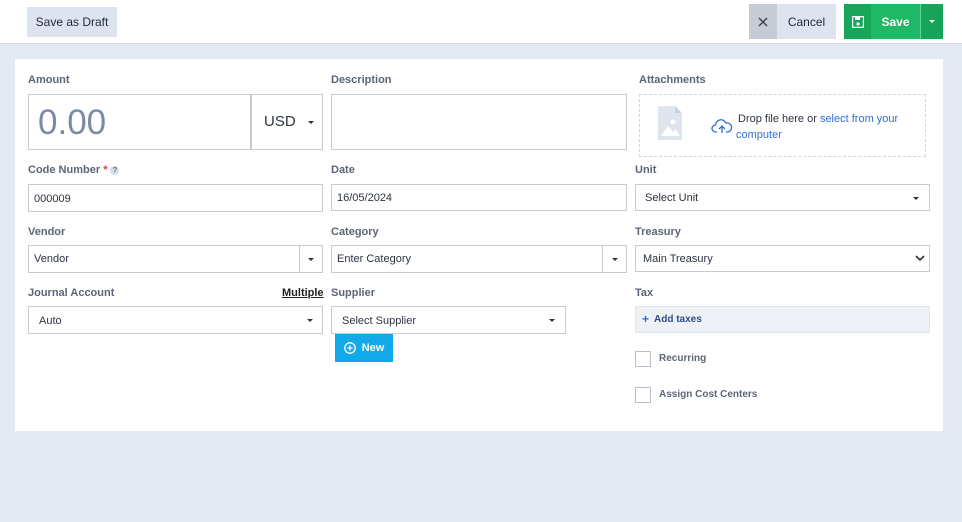  What do you see at coordinates (373, 348) in the screenshot?
I see `new-button-label: New` at bounding box center [373, 348].